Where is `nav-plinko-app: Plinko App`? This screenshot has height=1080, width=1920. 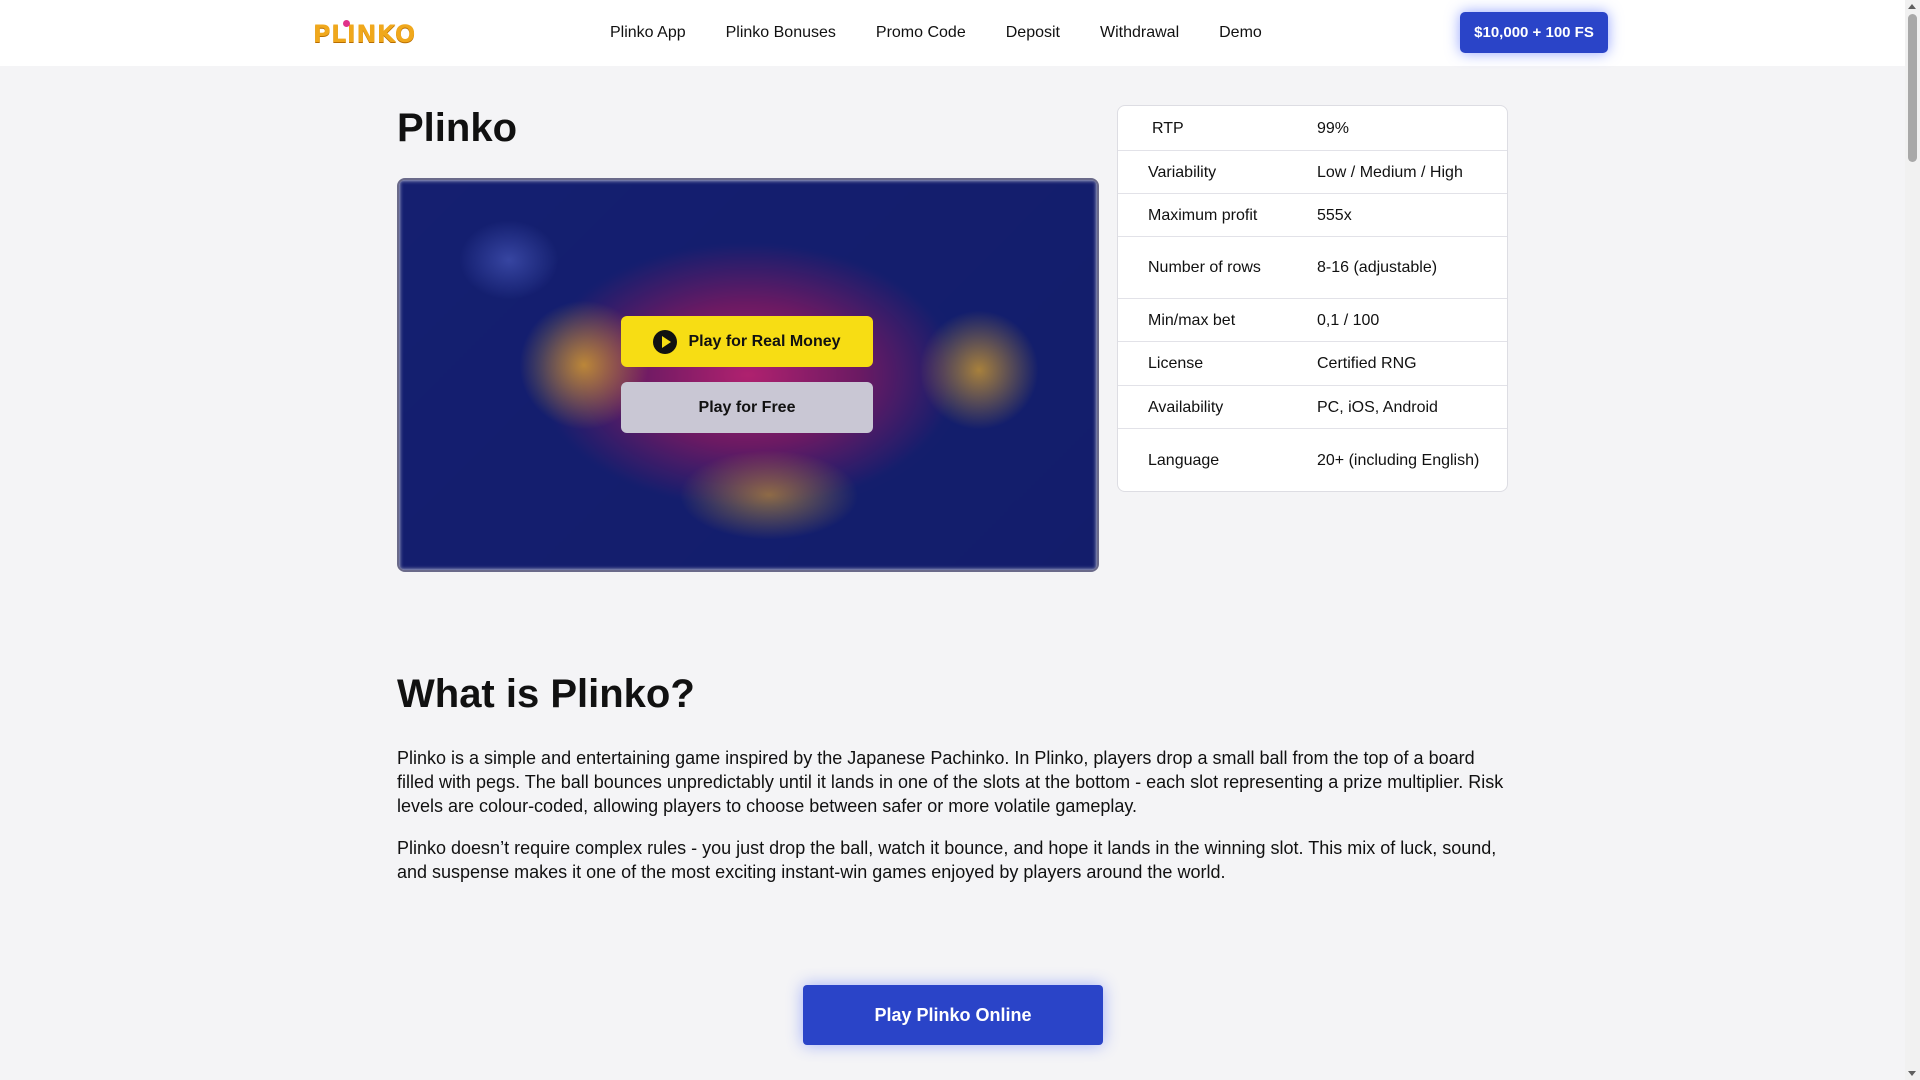 nav-plinko-app: Plinko App is located at coordinates (648, 33).